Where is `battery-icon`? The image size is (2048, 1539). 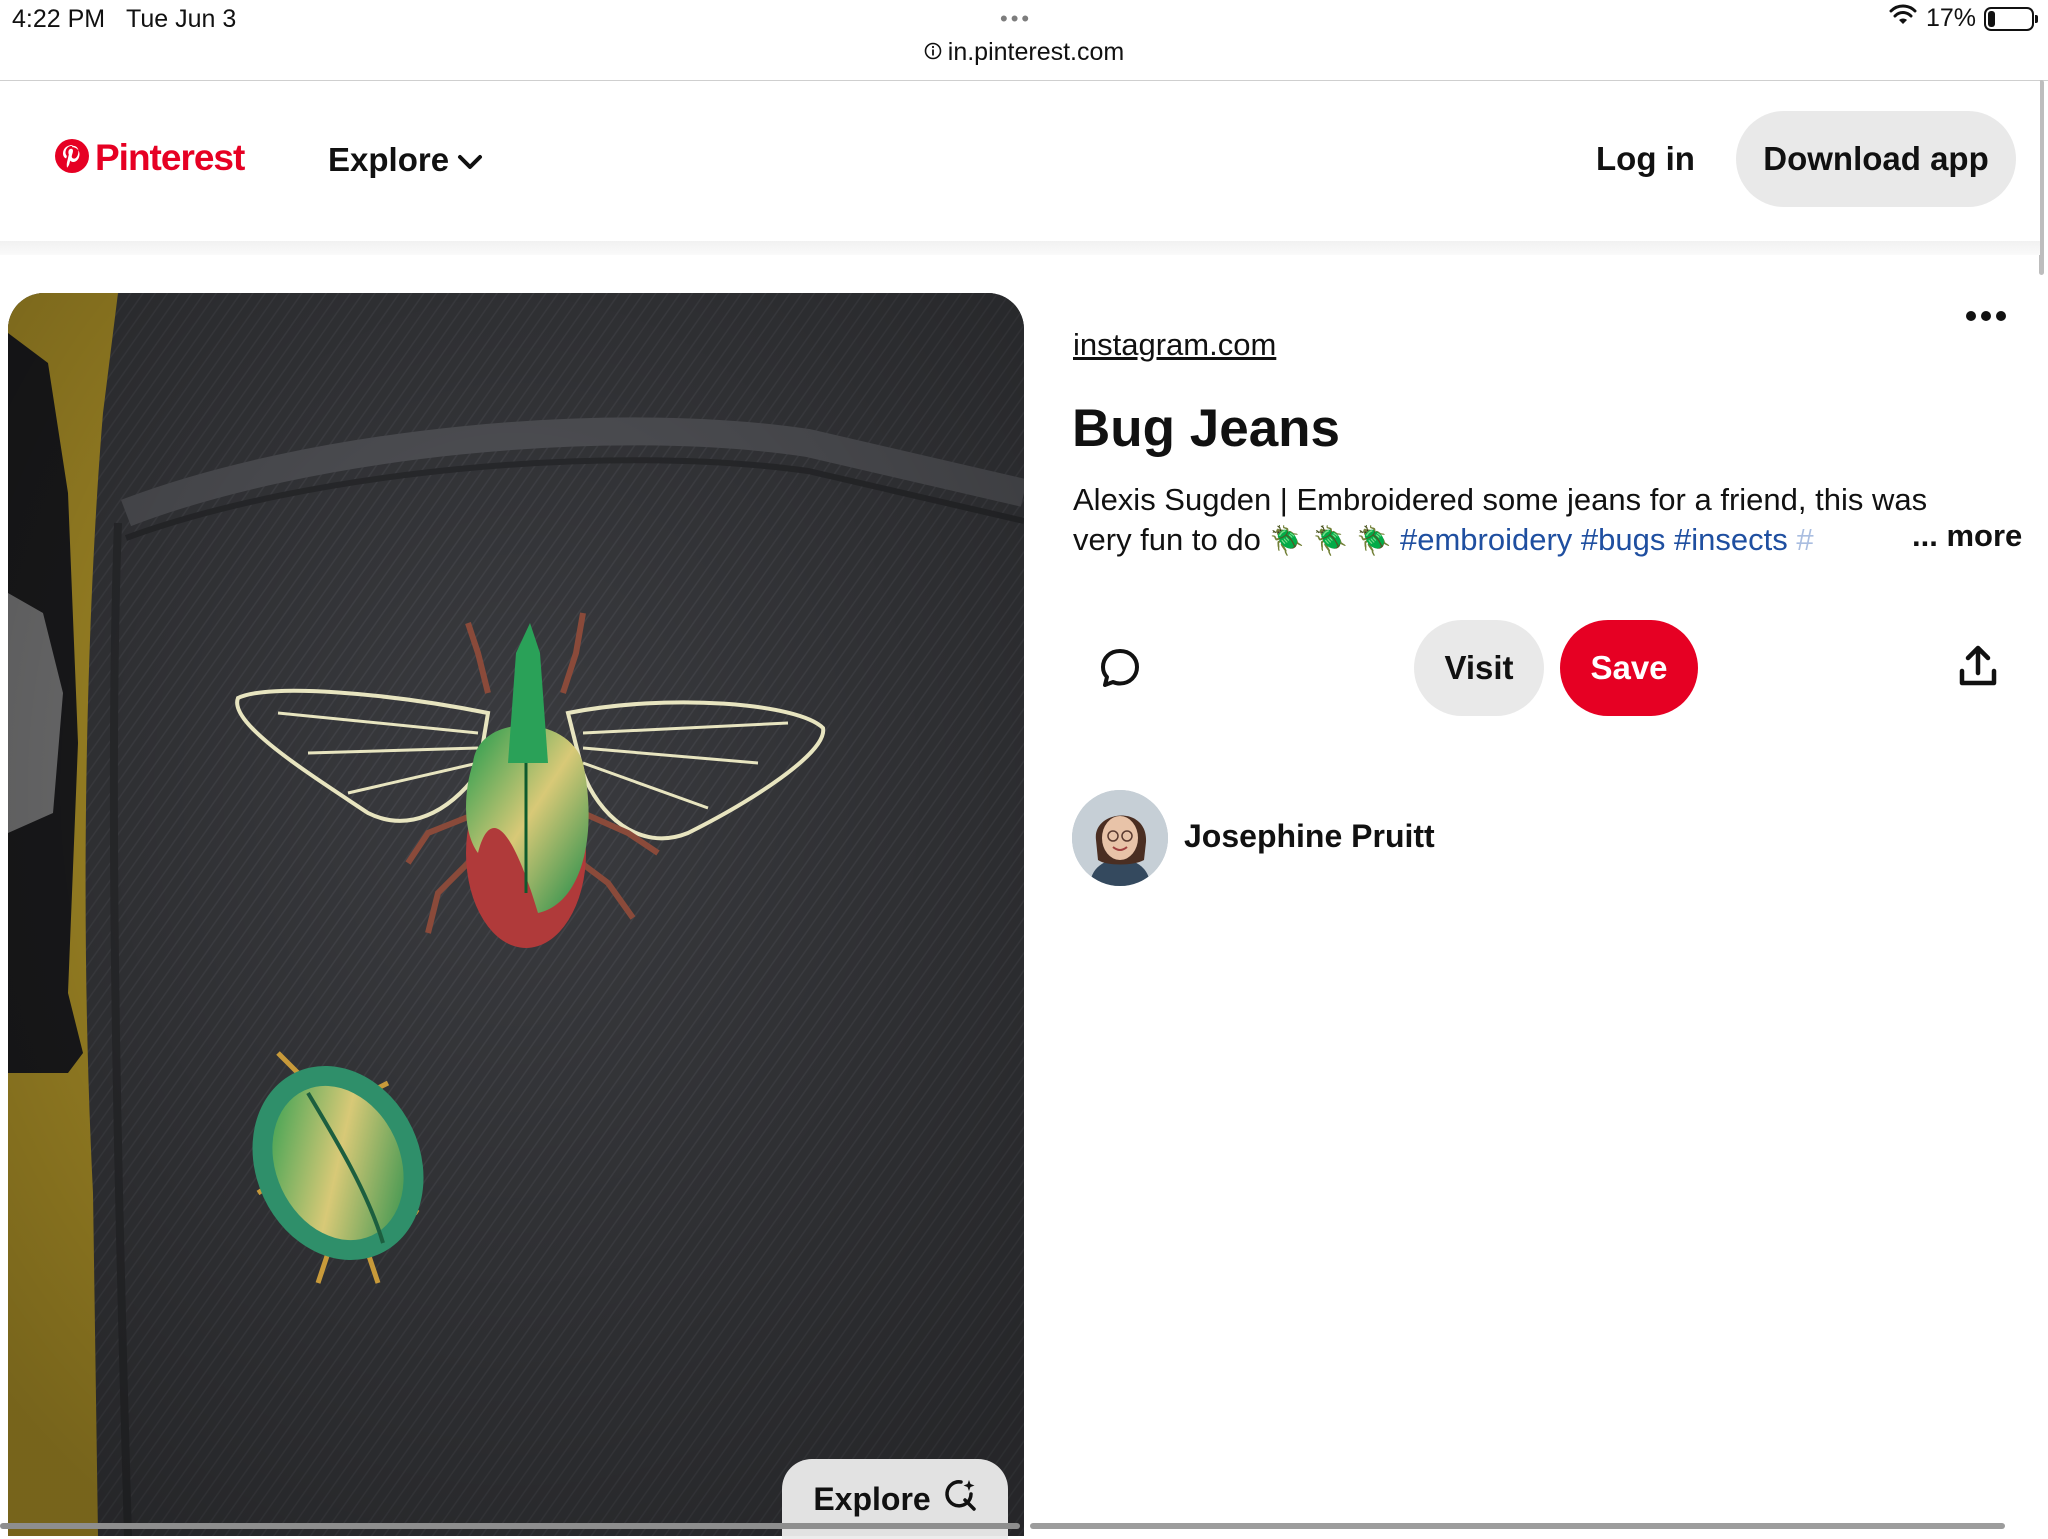 battery-icon is located at coordinates (2011, 18).